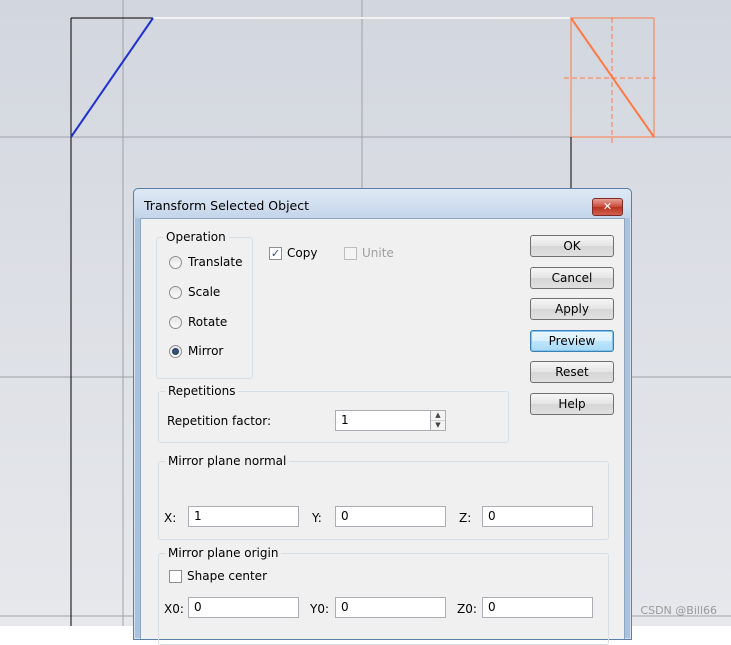  Describe the element at coordinates (174, 609) in the screenshot. I see `x0-label: X0:` at that location.